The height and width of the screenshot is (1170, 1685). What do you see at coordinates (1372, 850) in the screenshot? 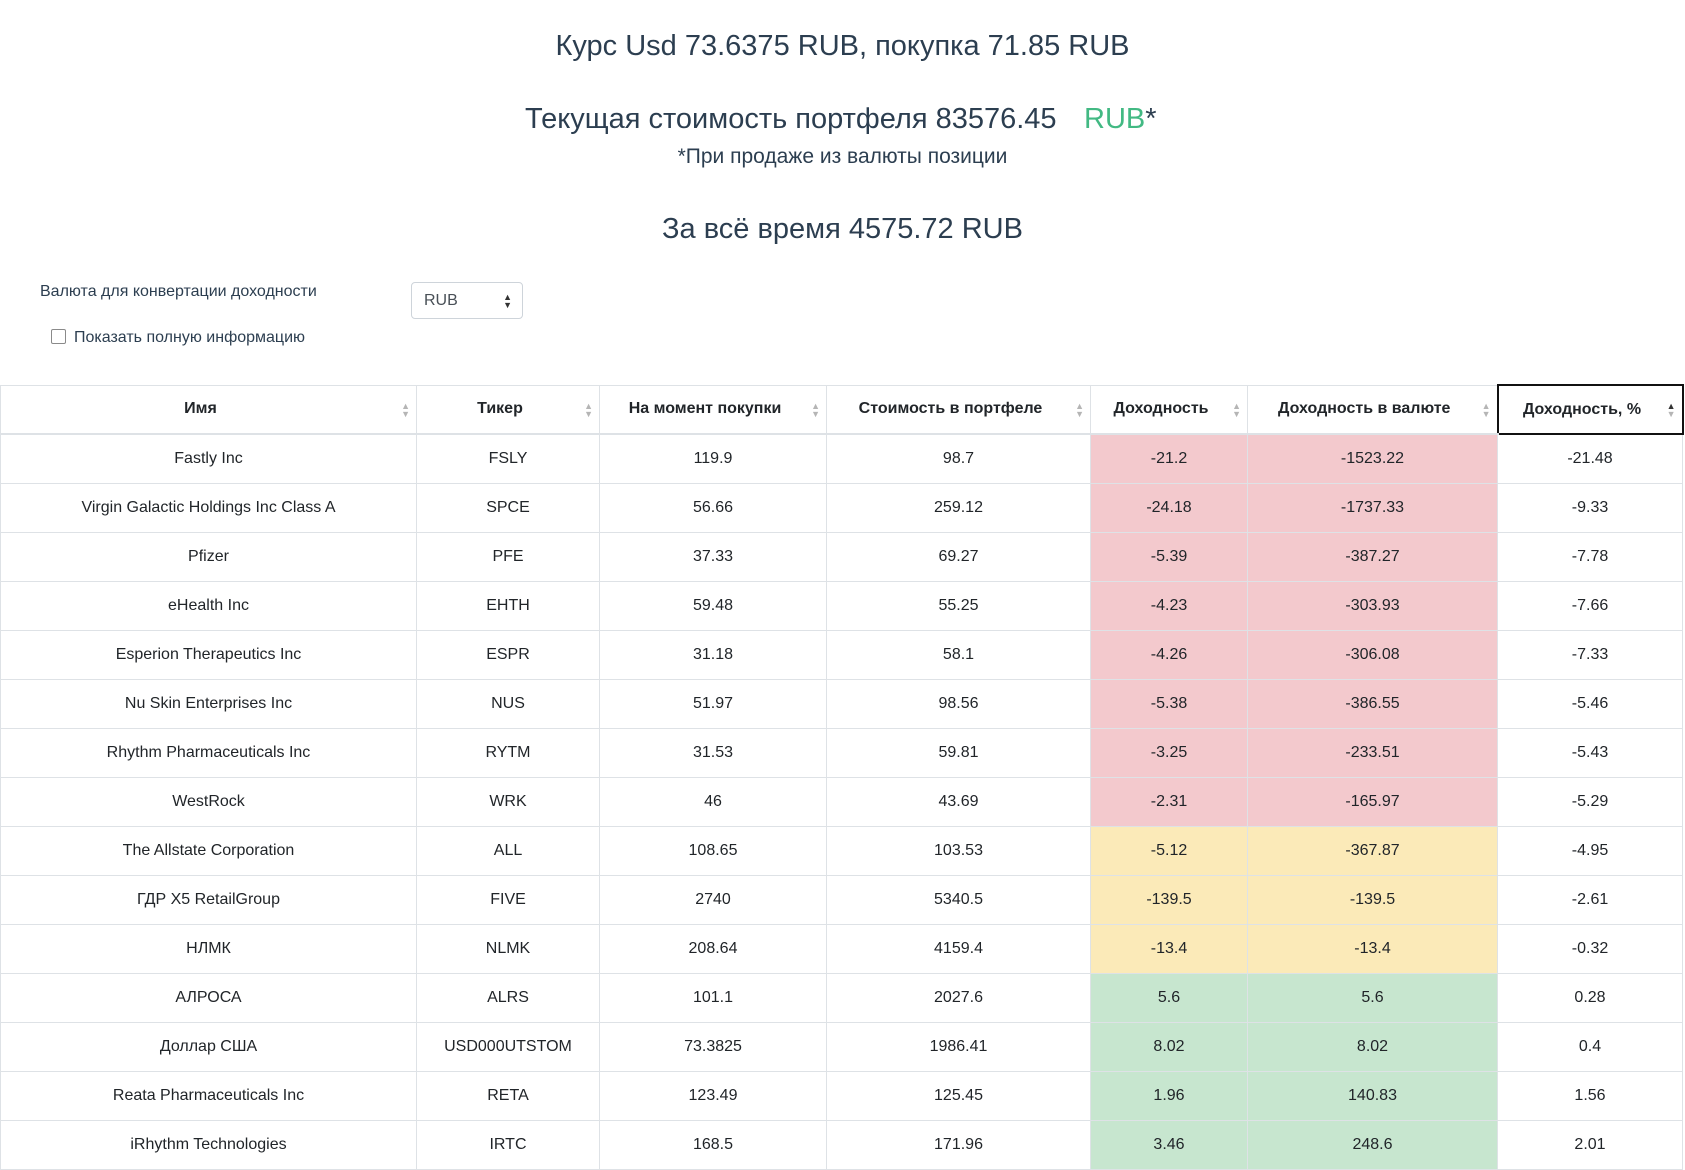
I see `cell-yield-currency: -367.87` at bounding box center [1372, 850].